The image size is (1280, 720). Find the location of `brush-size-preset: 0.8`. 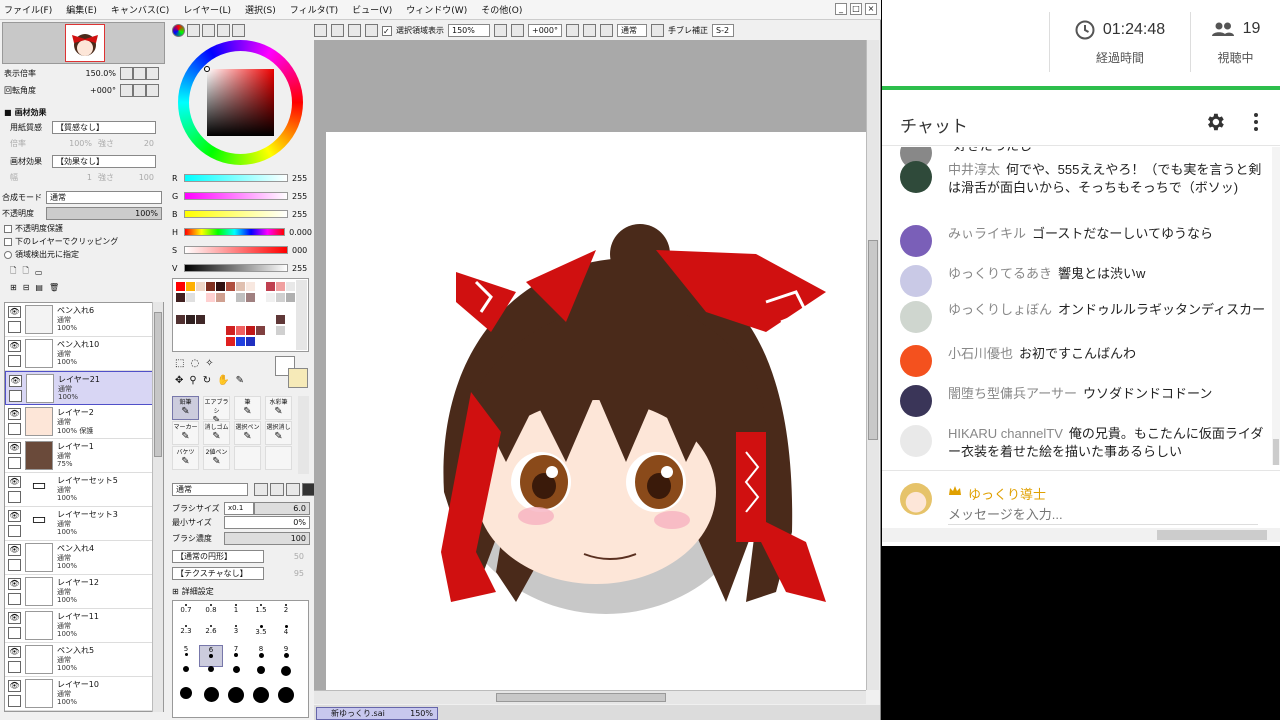

brush-size-preset: 0.8 is located at coordinates (211, 614).